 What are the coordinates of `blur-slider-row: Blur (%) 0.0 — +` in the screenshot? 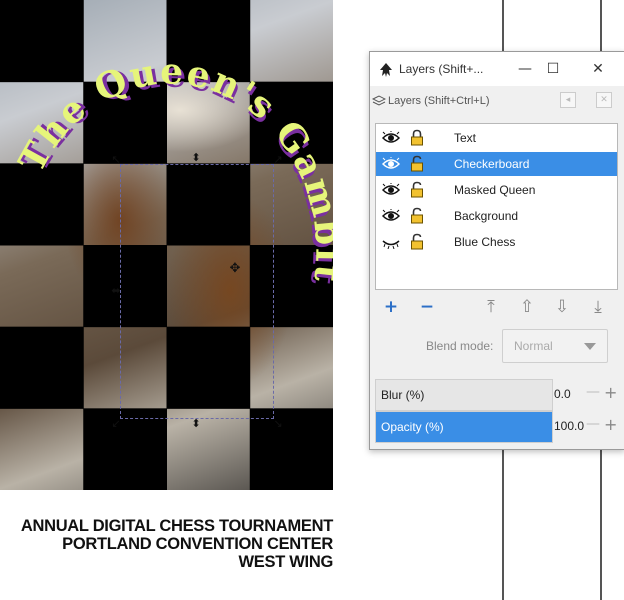 It's located at (498, 395).